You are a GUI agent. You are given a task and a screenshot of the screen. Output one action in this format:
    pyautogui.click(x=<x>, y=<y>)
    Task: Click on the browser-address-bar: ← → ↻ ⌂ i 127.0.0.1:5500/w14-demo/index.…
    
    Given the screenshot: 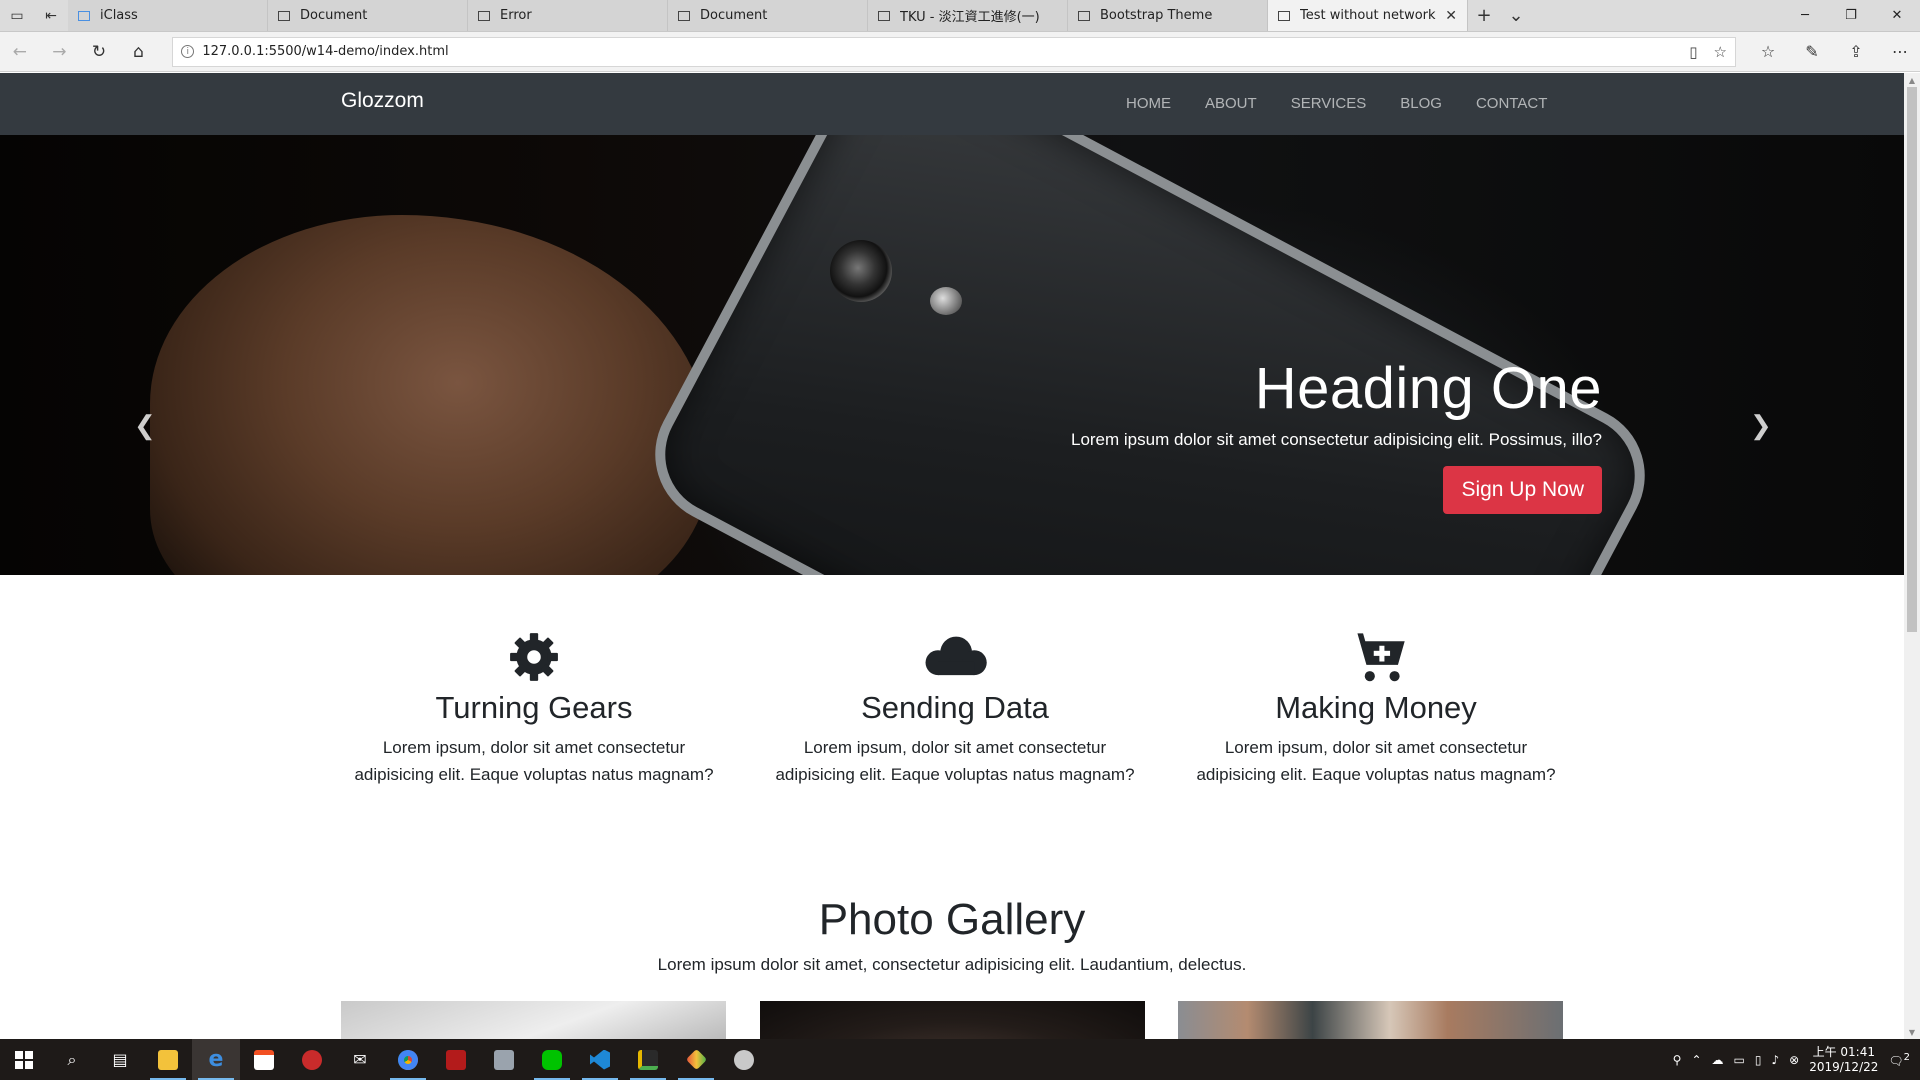 What is the action you would take?
    pyautogui.click(x=960, y=52)
    